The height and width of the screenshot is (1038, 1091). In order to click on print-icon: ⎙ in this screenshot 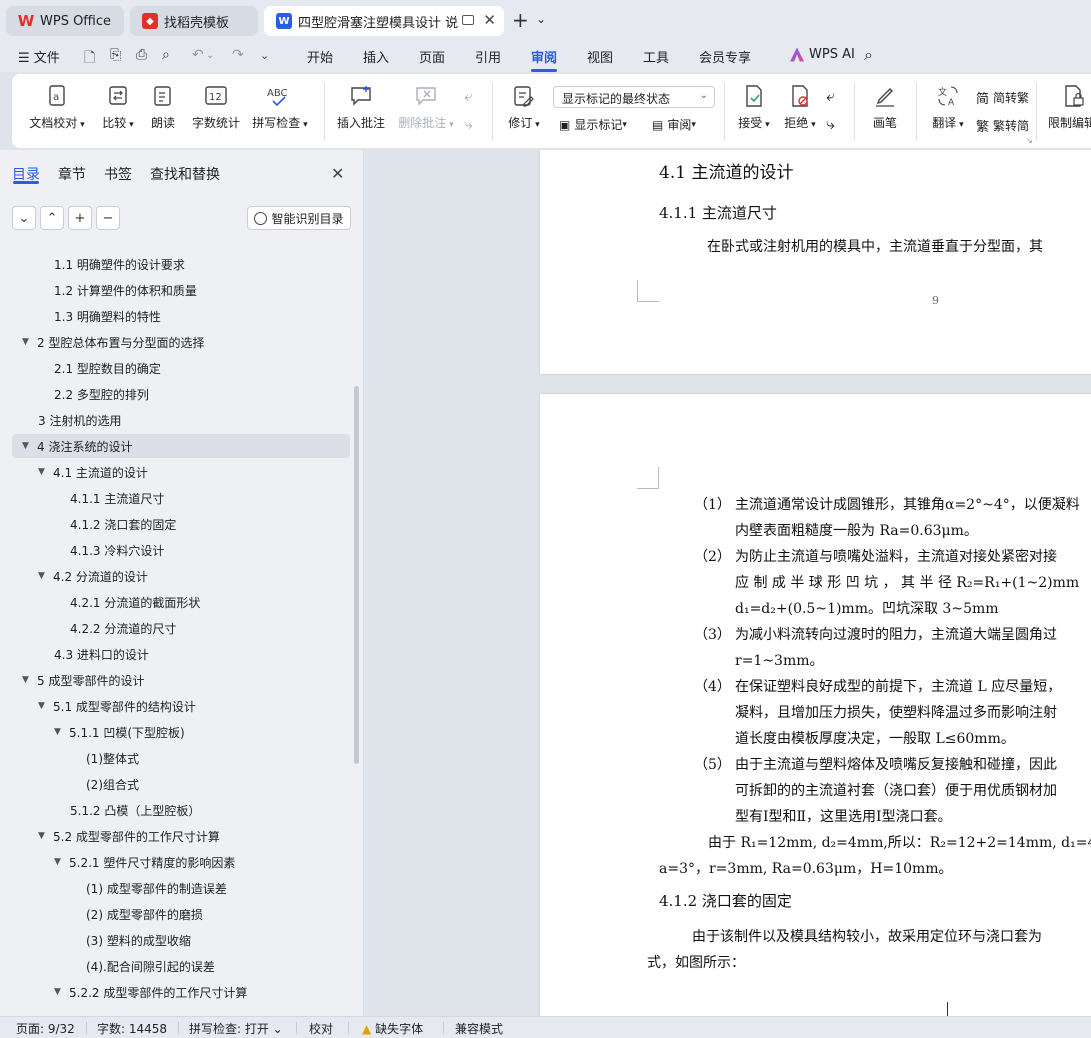, I will do `click(141, 55)`.